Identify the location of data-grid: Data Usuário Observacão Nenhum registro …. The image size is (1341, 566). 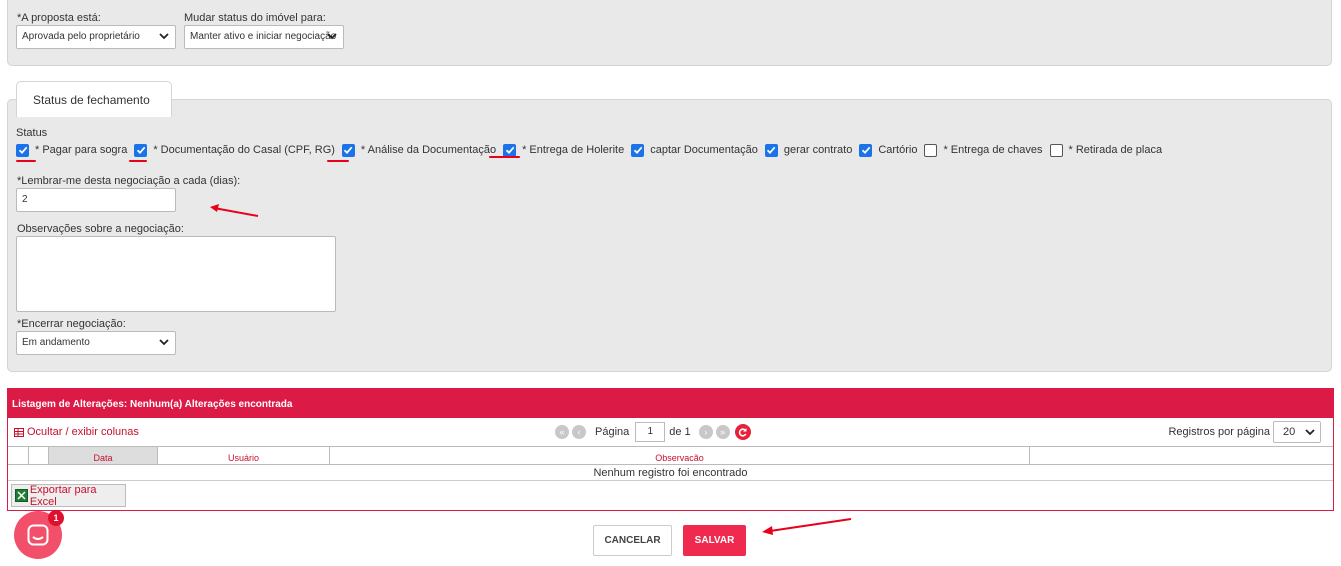
(670, 463).